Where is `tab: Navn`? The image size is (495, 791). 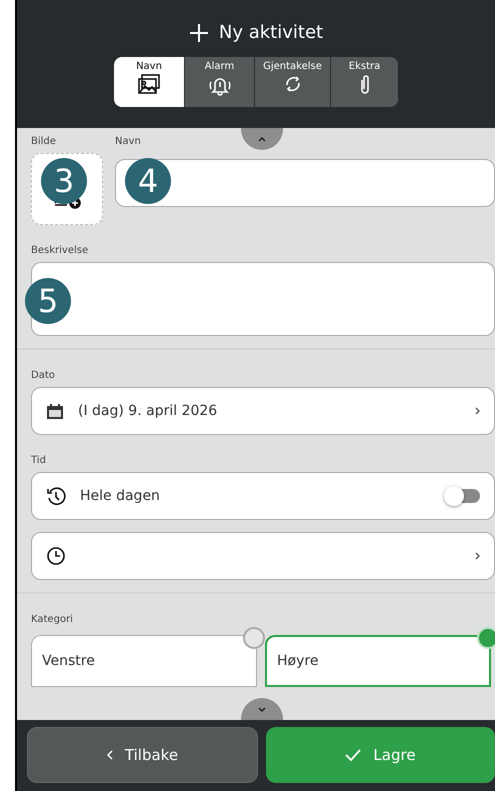 tab: Navn is located at coordinates (149, 82).